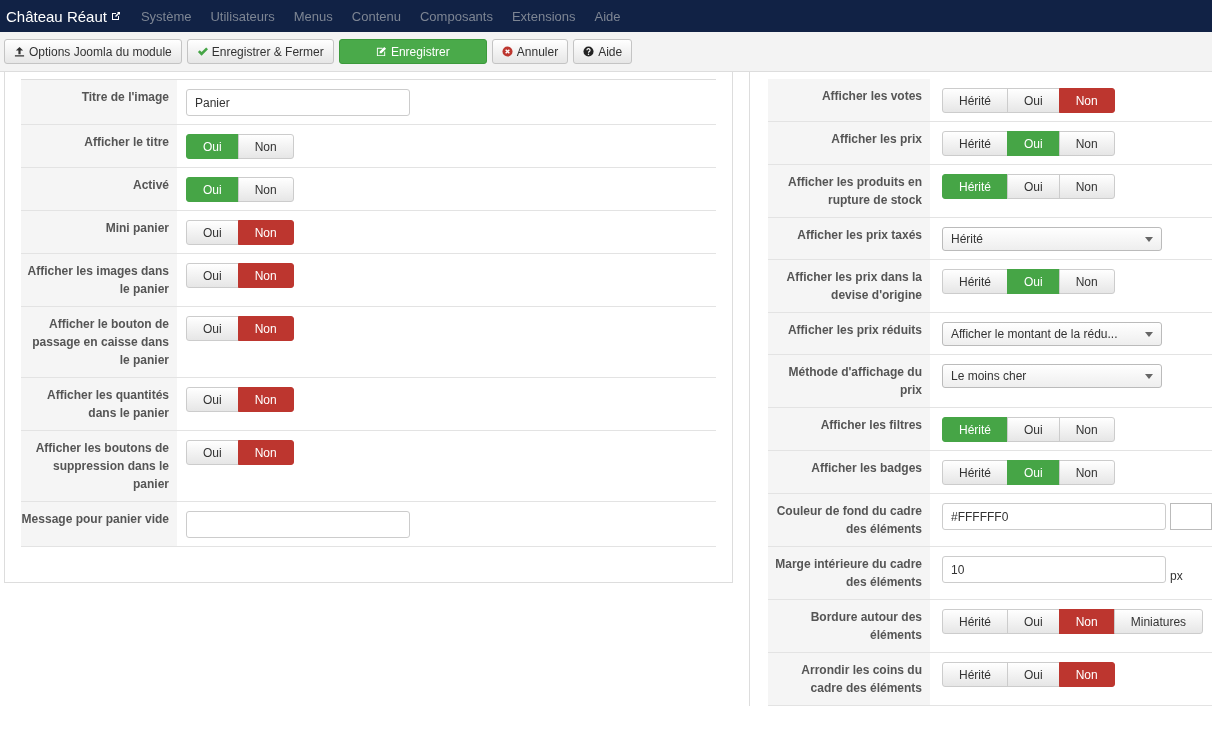 The image size is (1212, 732). Describe the element at coordinates (530, 51) in the screenshot. I see `toolbar-button: Annuler` at that location.